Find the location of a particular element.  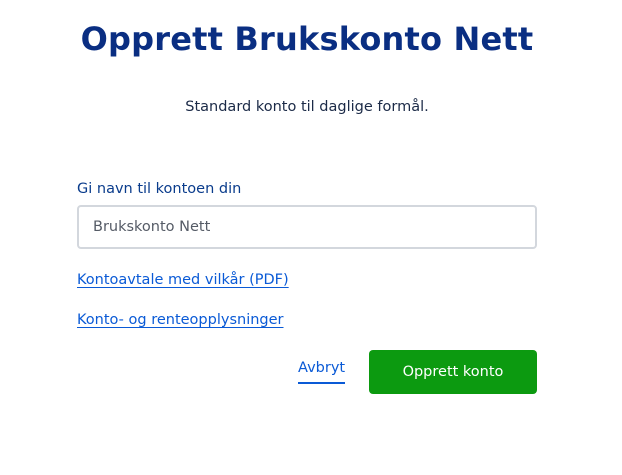

cancel-button: Avbryt is located at coordinates (321, 368).